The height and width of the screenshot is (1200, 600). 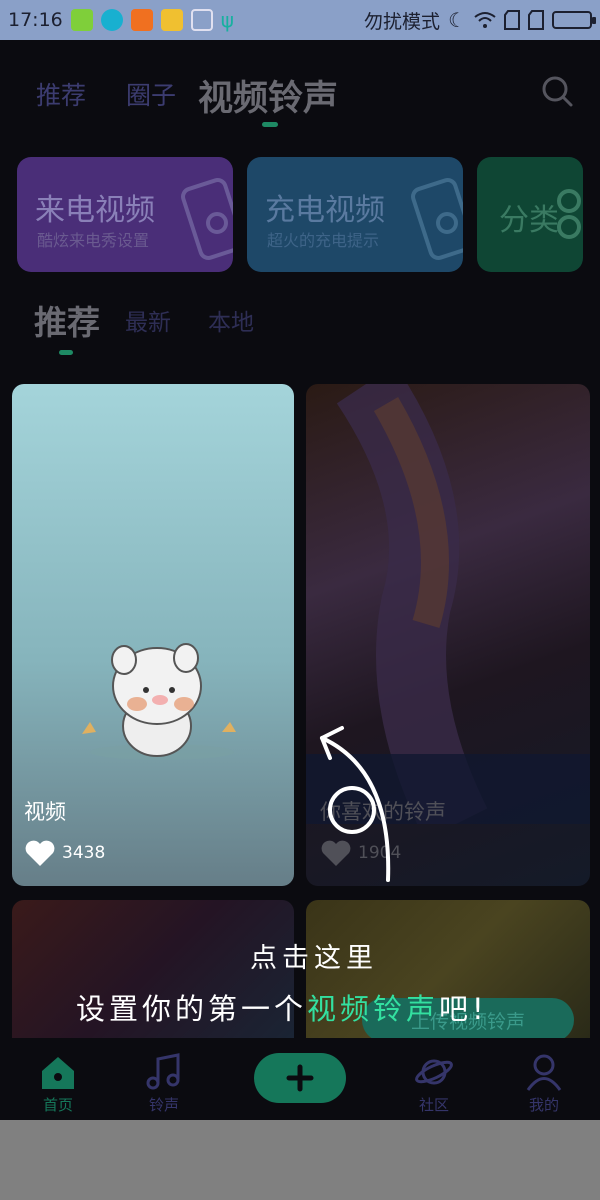 I want to click on planet-icon, so click(x=434, y=1072).